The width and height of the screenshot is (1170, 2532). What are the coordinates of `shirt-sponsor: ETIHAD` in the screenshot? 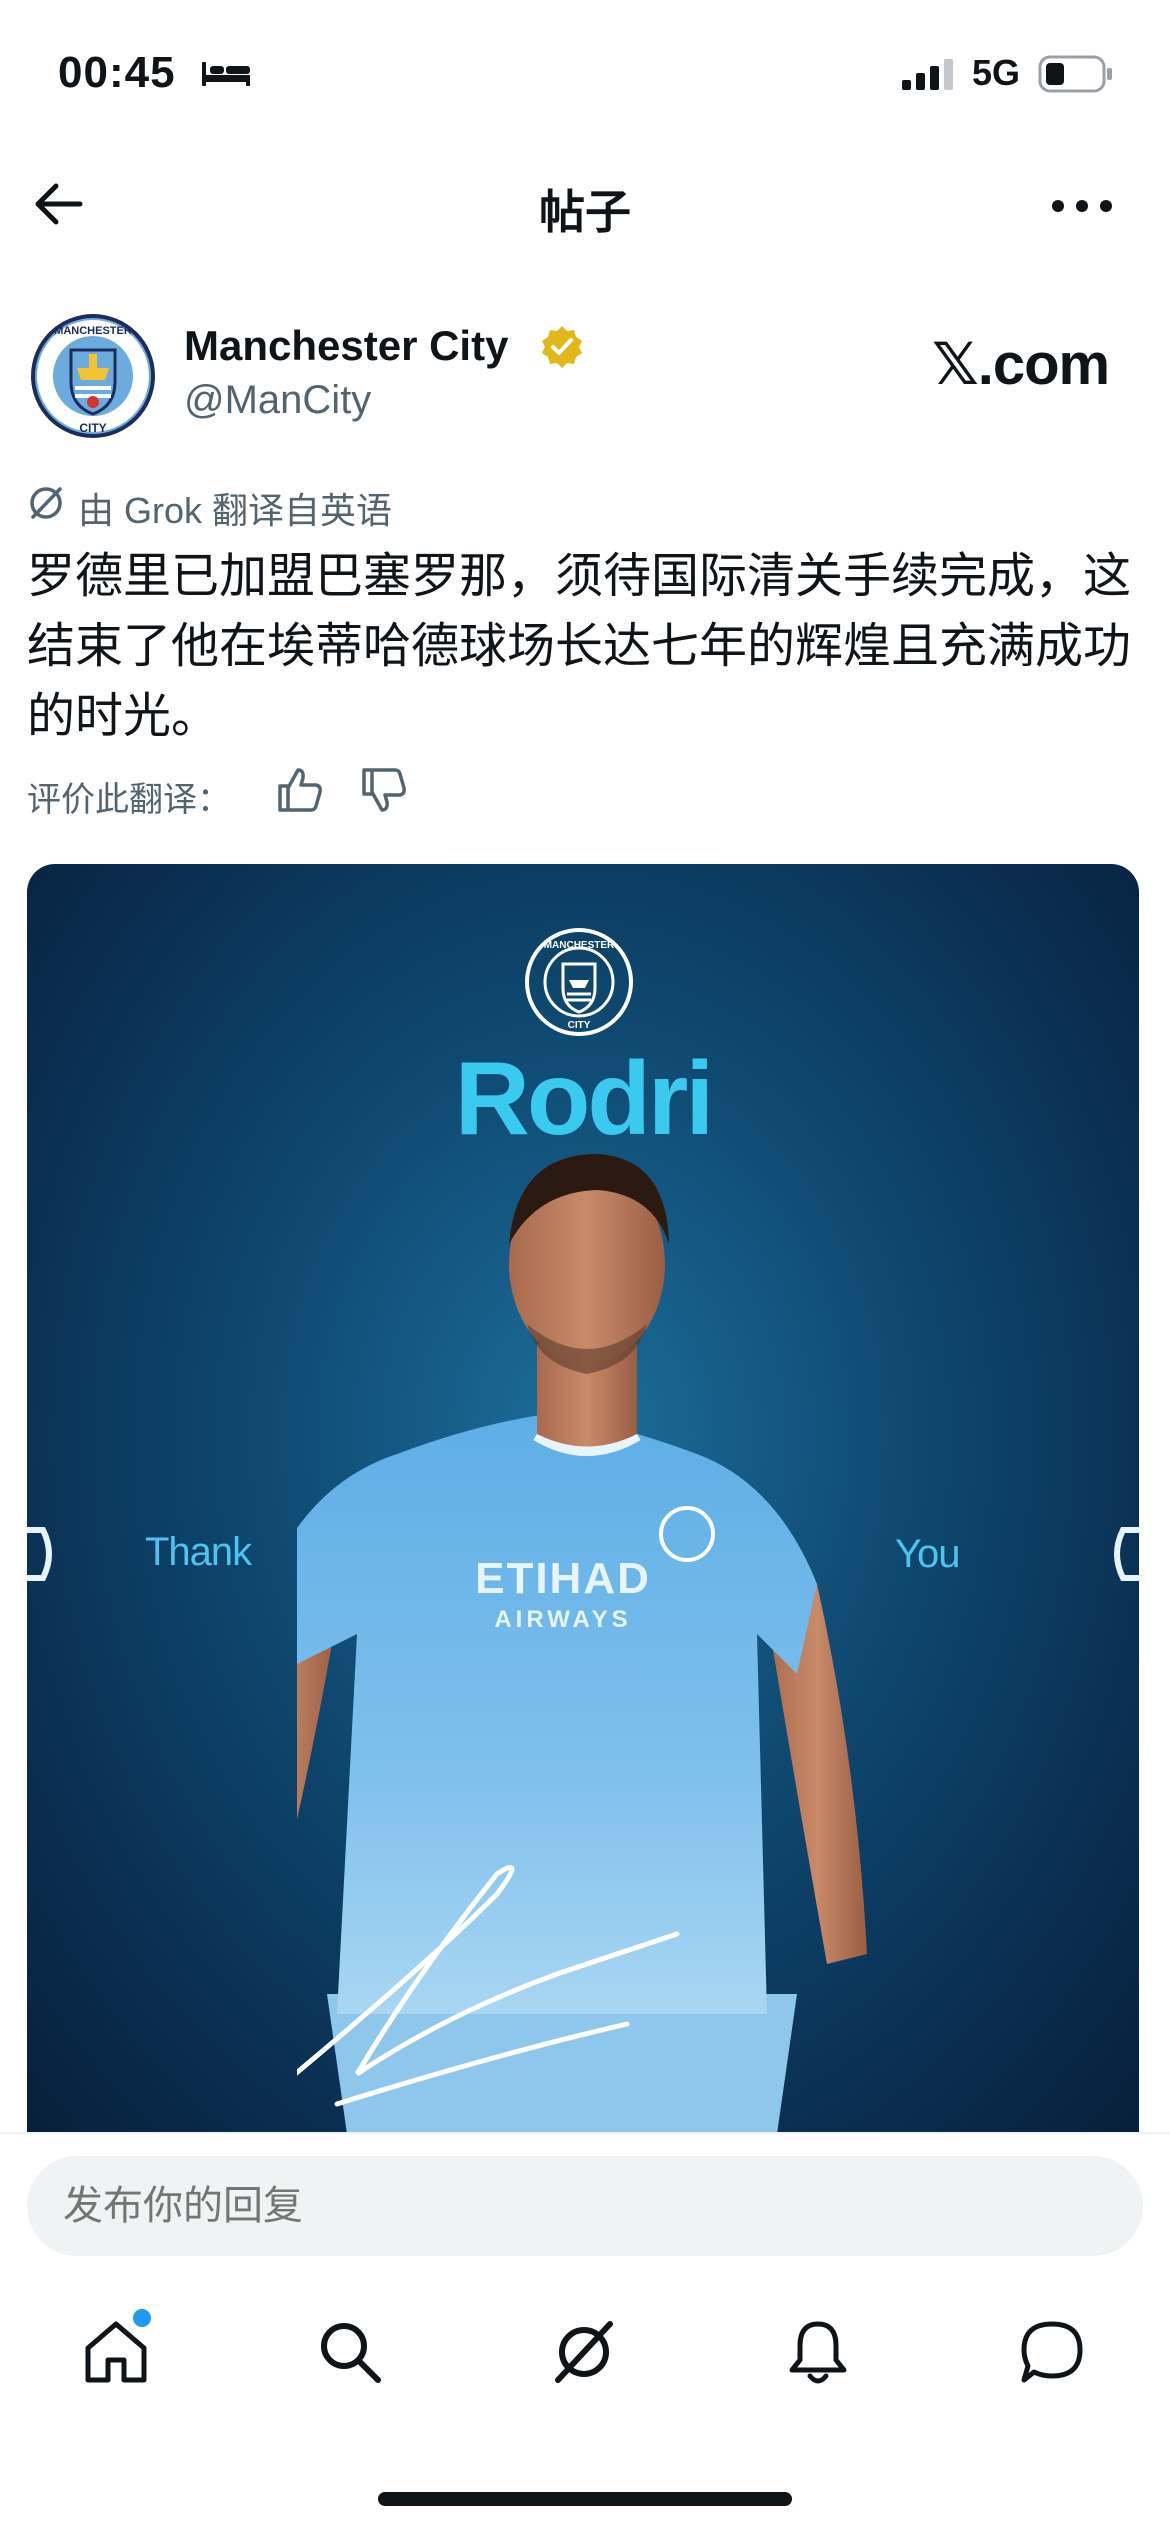 It's located at (563, 1578).